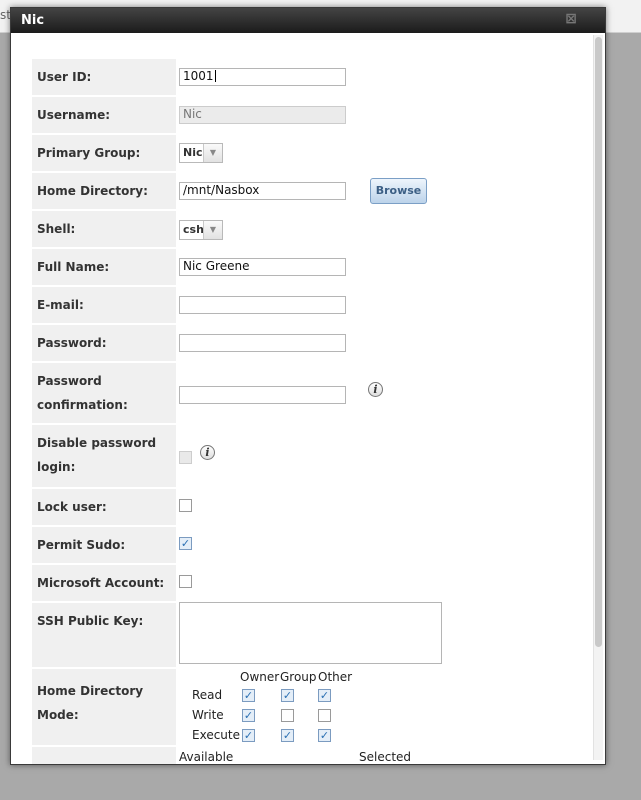 The width and height of the screenshot is (641, 800). I want to click on dialog-title: Nic, so click(33, 20).